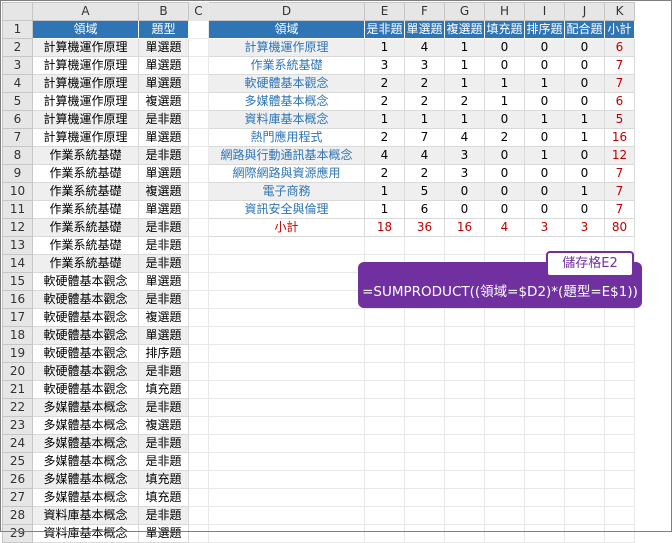 Image resolution: width=672 pixels, height=543 pixels. What do you see at coordinates (504, 227) in the screenshot?
I see `totals-value-cell: 4` at bounding box center [504, 227].